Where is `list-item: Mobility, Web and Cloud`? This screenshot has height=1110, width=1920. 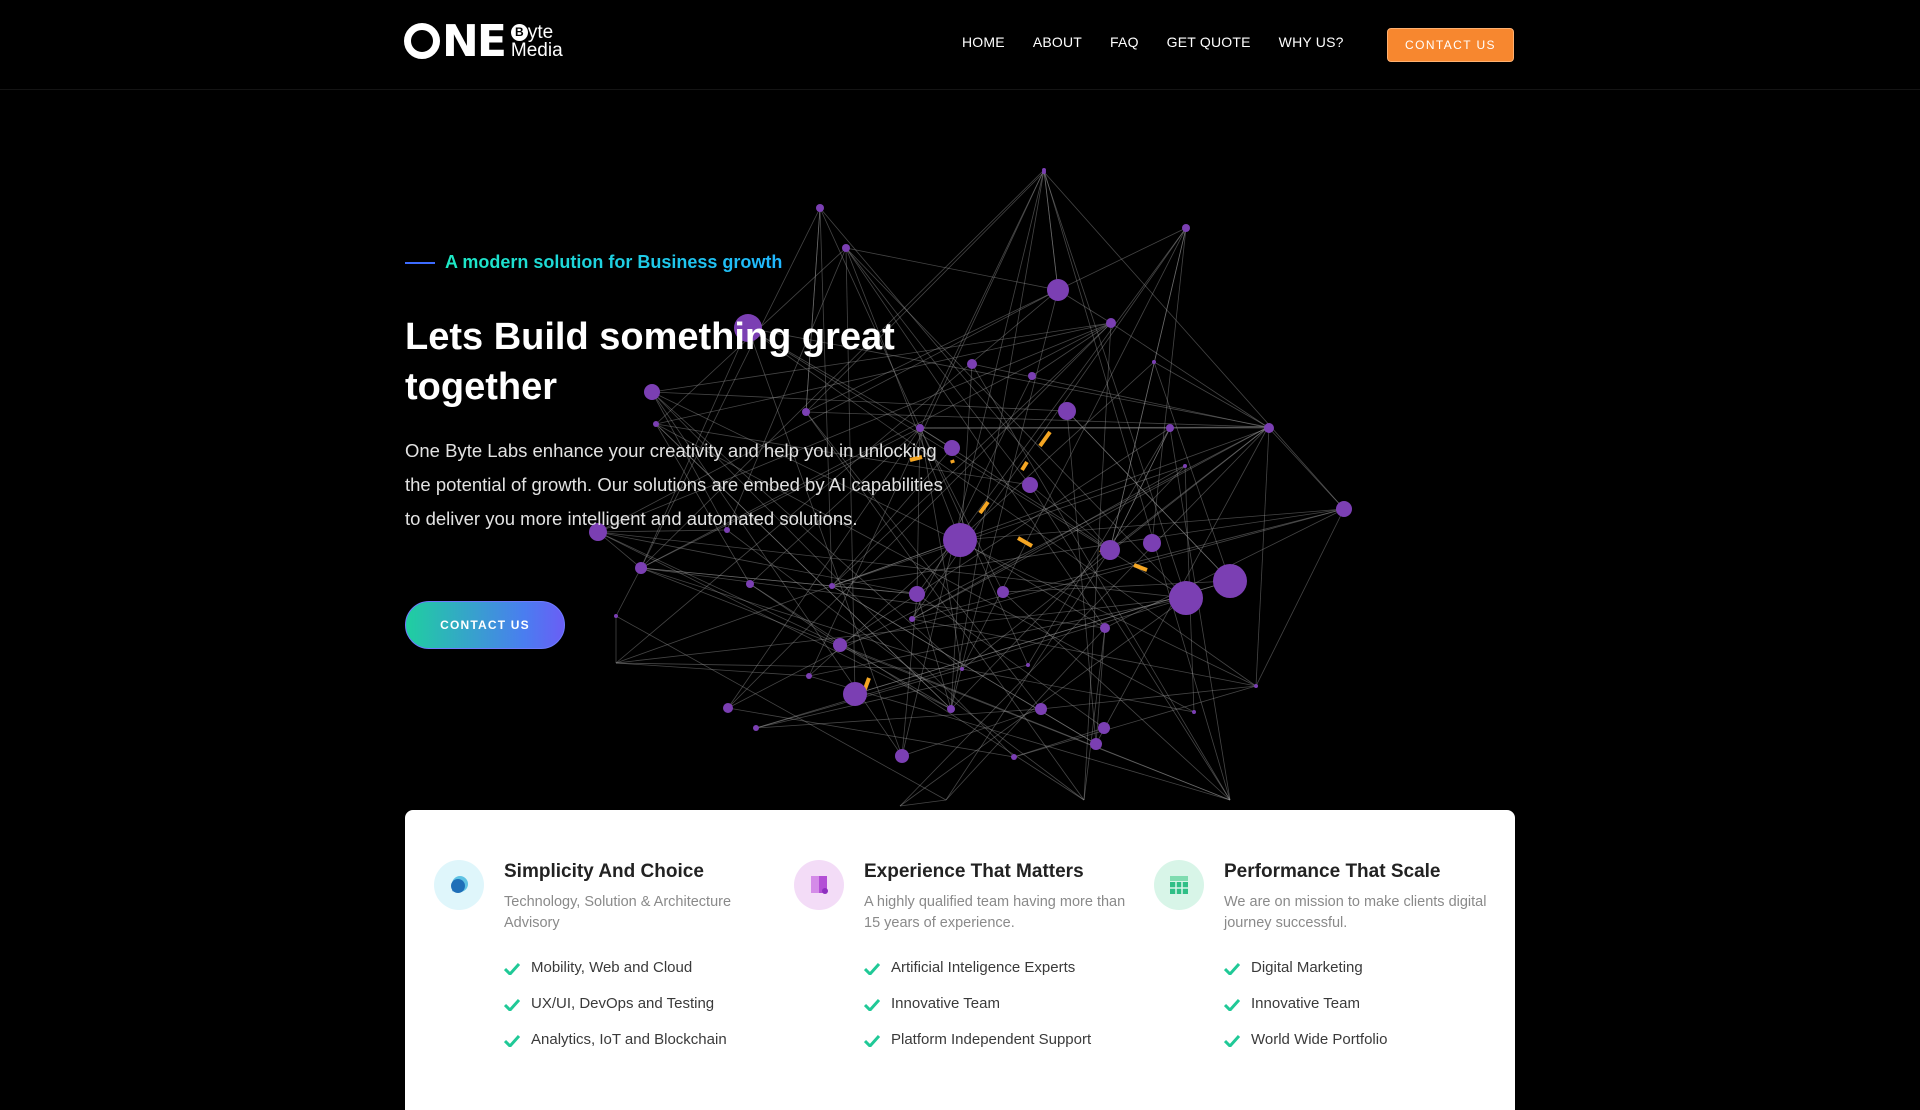
list-item: Mobility, Web and Cloud is located at coordinates (639, 968).